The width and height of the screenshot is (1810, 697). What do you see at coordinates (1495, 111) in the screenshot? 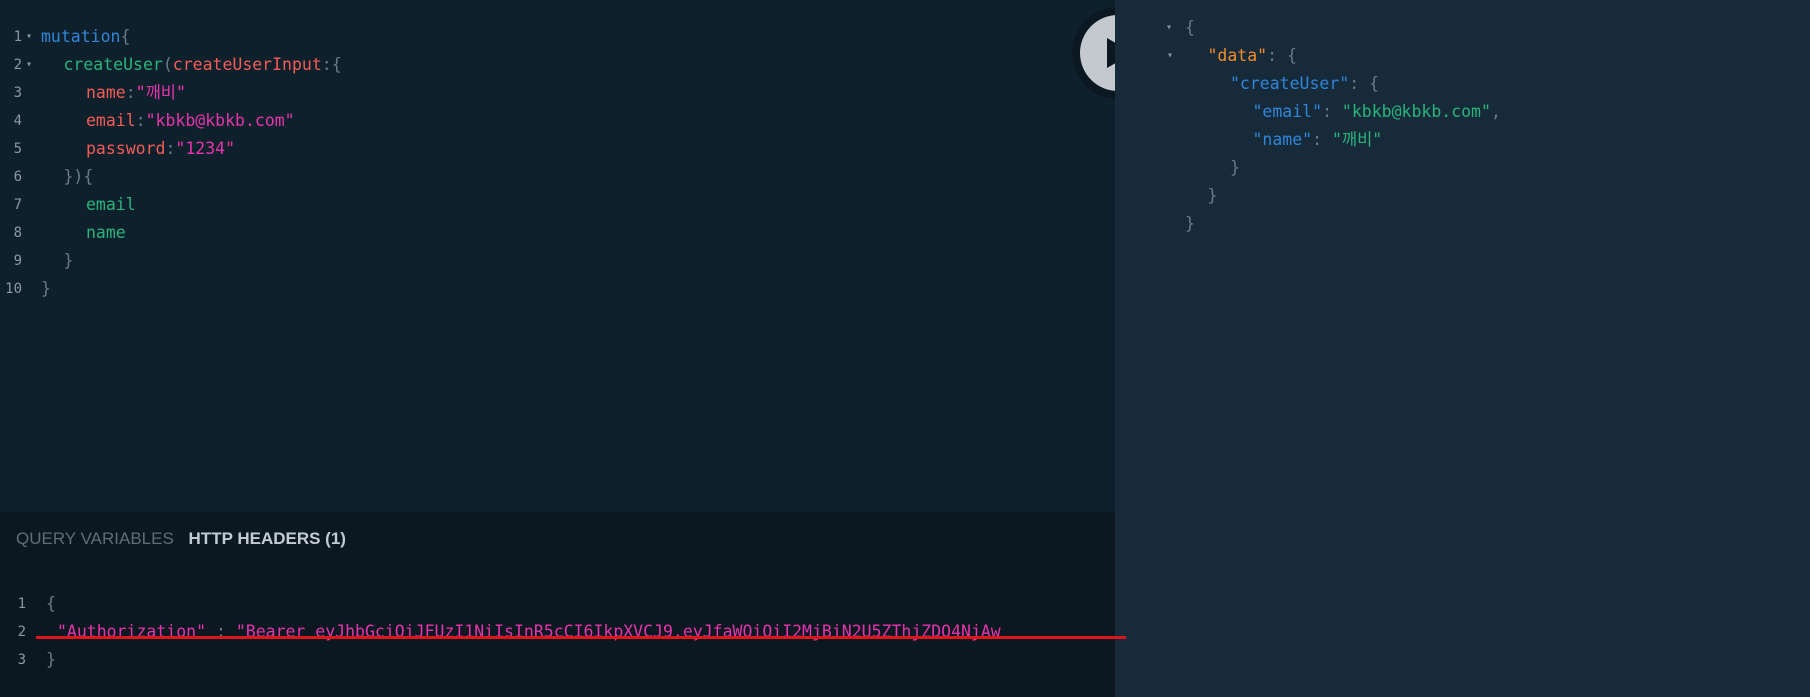
I see `code-token: ,` at bounding box center [1495, 111].